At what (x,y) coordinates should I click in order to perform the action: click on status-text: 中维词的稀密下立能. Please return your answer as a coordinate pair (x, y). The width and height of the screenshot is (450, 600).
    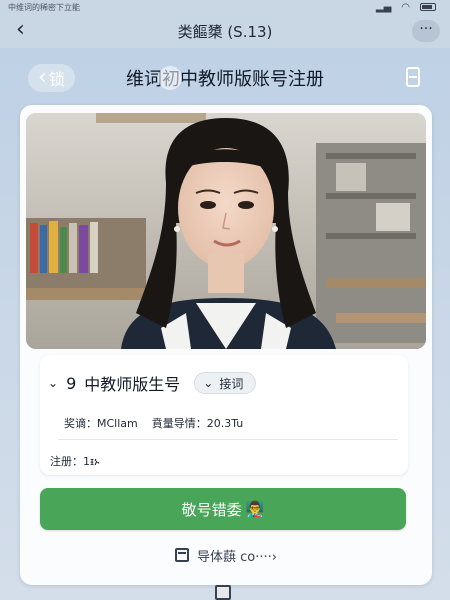
    Looking at the image, I should click on (44, 7).